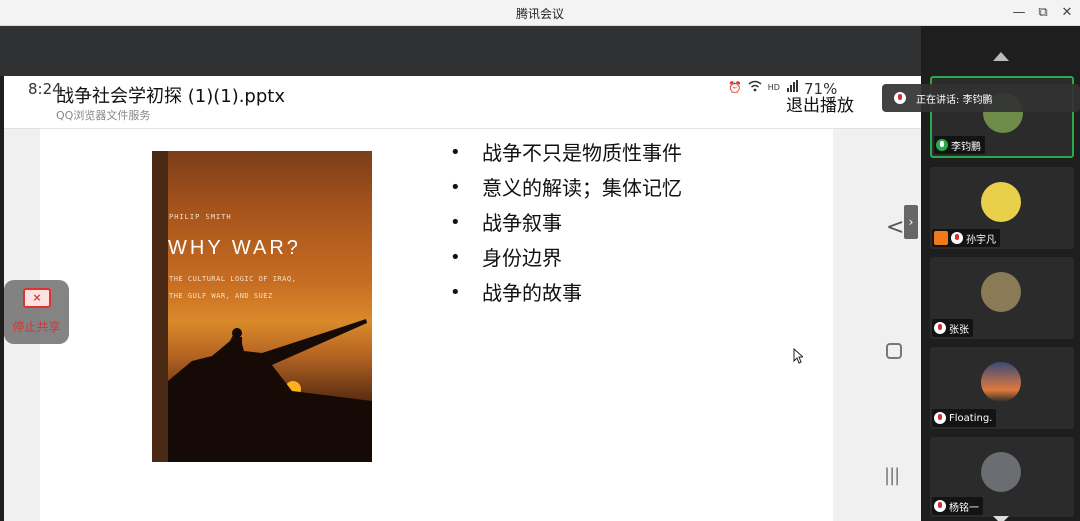 The image size is (1080, 521). I want to click on participant-name: Floating., so click(971, 418).